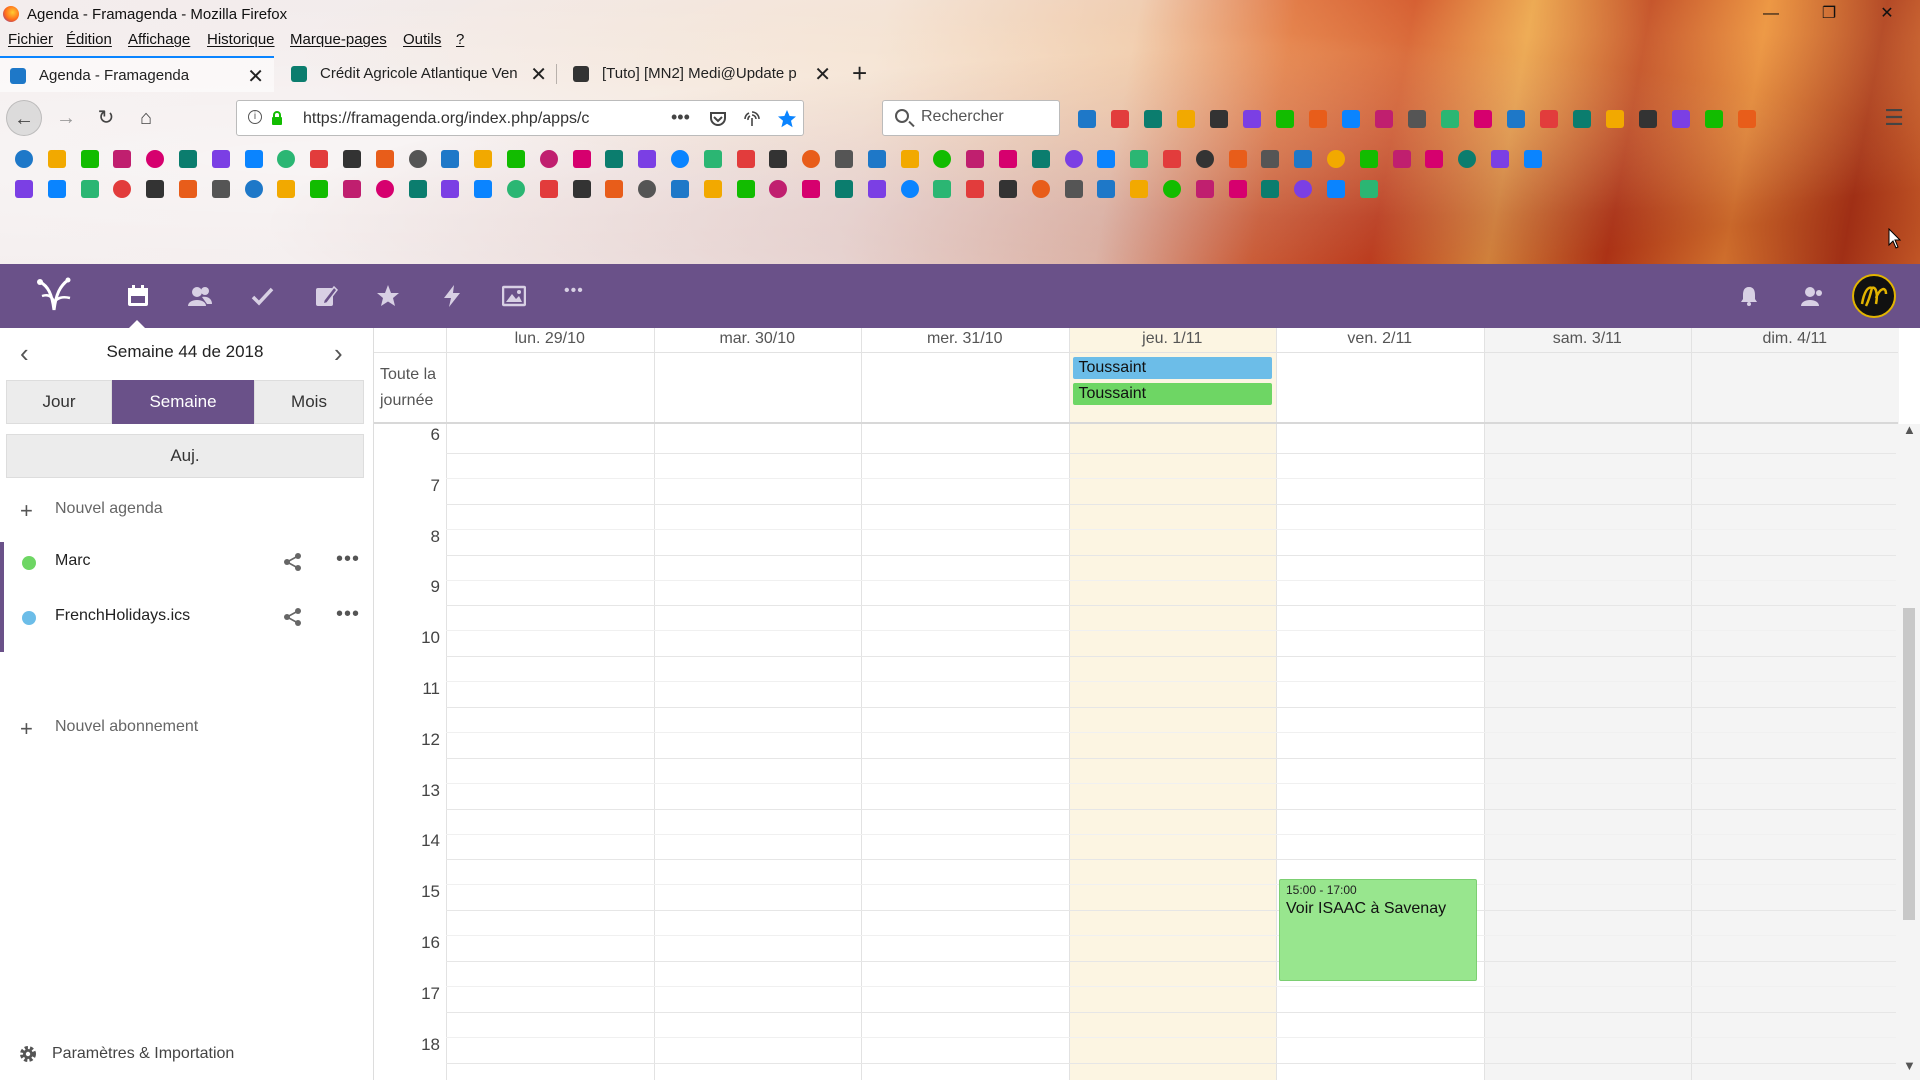 The image size is (1920, 1080). I want to click on user-avatar, so click(1874, 296).